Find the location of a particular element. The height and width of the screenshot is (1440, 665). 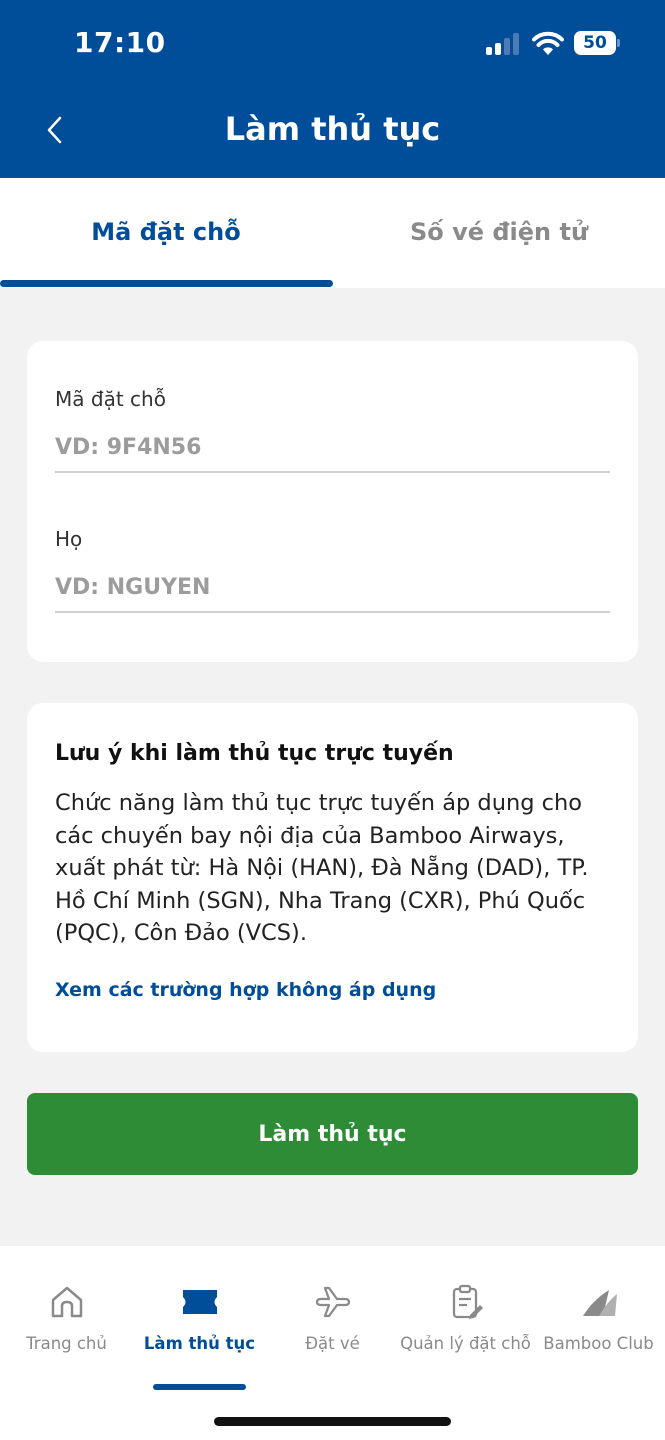

clipboard-edit-icon is located at coordinates (467, 1301).